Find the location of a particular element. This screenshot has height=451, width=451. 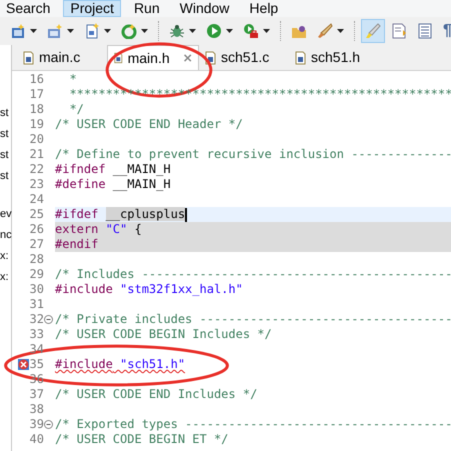

panel-text: ev is located at coordinates (5, 214).